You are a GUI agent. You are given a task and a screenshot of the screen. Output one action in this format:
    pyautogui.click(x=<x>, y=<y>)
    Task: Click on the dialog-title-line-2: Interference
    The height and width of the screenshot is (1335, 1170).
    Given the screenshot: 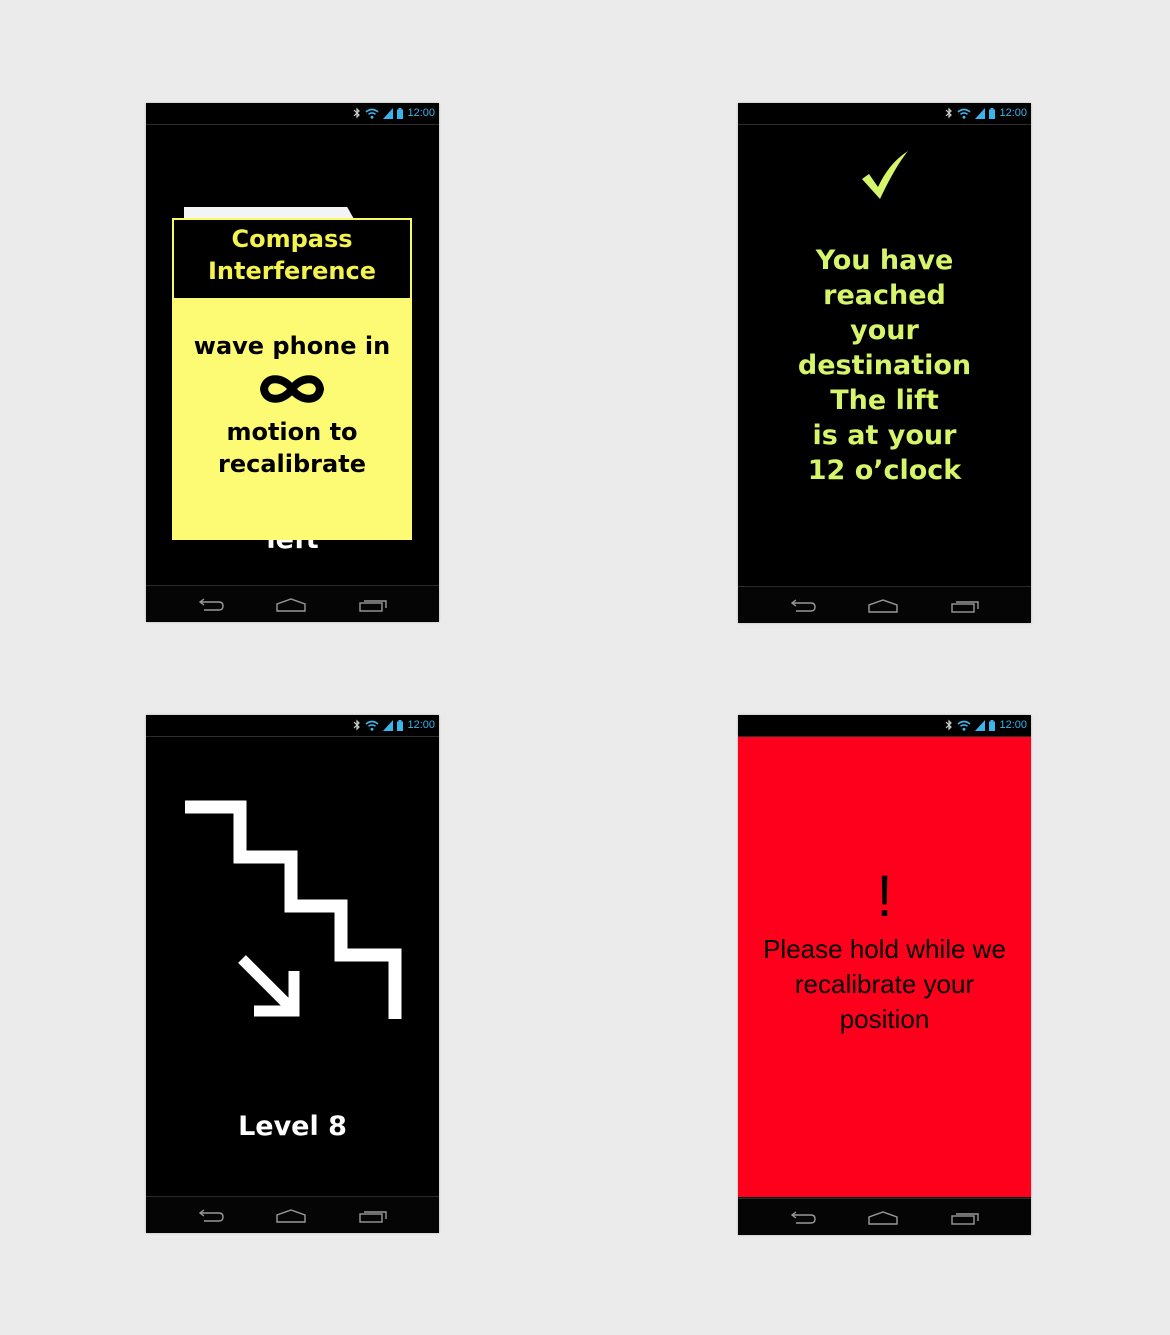 What is the action you would take?
    pyautogui.click(x=292, y=271)
    